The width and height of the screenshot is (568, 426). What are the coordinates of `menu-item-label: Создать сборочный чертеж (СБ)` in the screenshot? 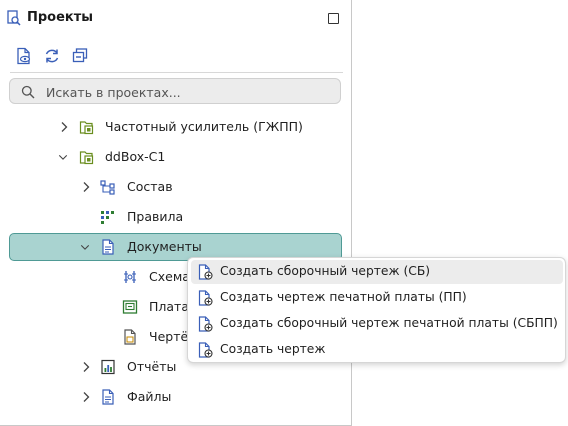 It's located at (325, 271).